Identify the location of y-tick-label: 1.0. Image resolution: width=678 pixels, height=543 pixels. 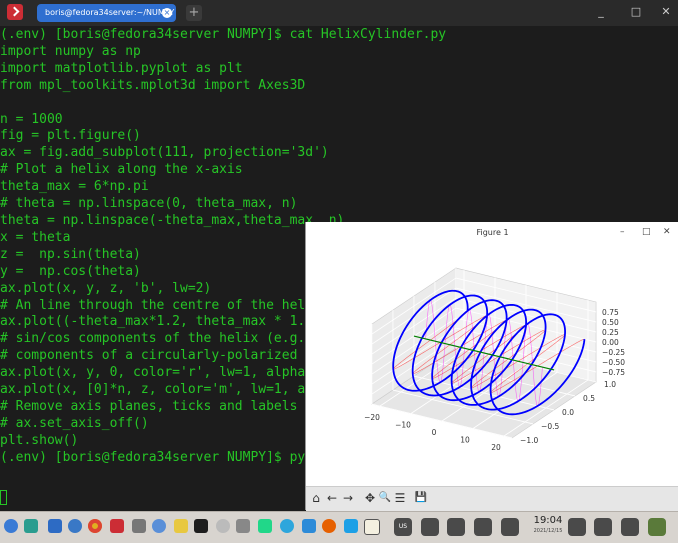
(610, 384).